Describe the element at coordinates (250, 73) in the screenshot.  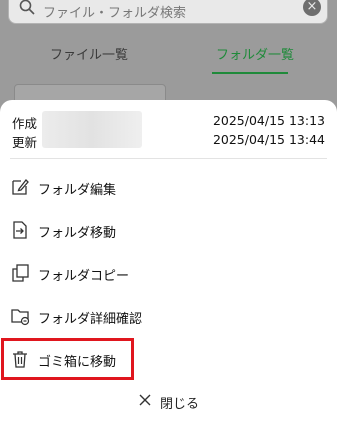
I see `active-tab-indicator` at that location.